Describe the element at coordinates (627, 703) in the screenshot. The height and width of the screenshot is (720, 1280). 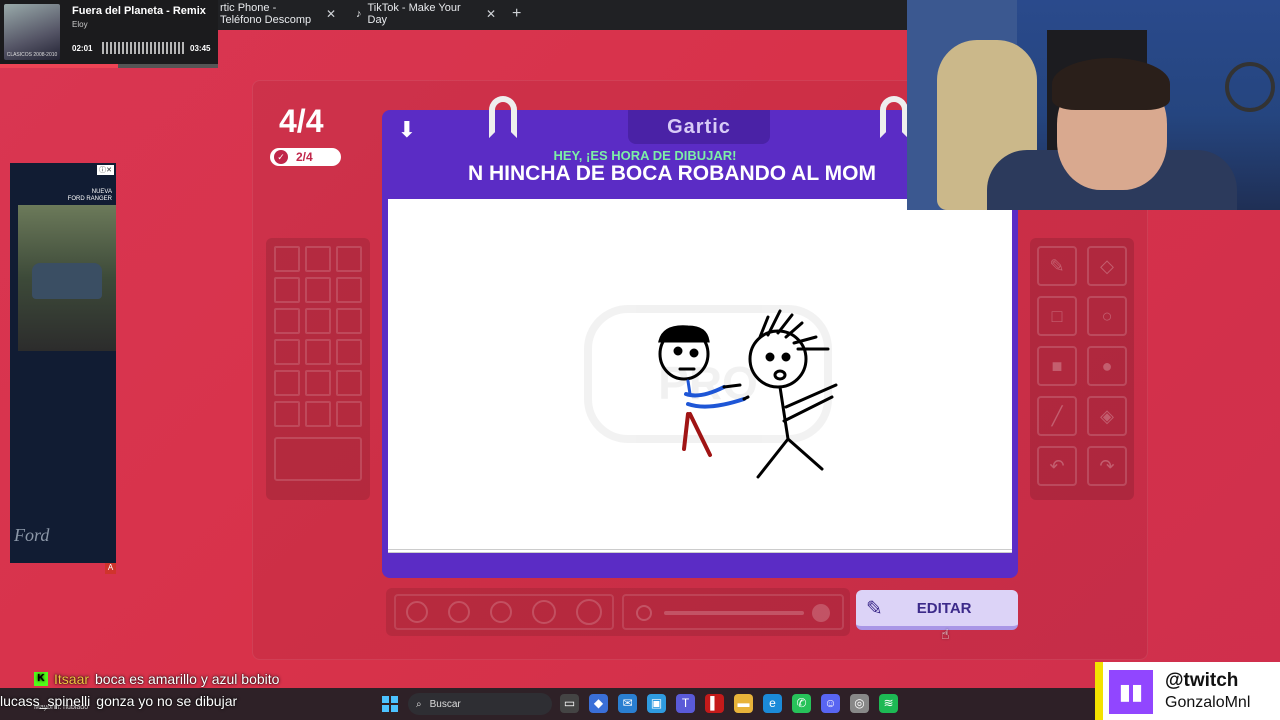
I see `mail-icon: ✉` at that location.